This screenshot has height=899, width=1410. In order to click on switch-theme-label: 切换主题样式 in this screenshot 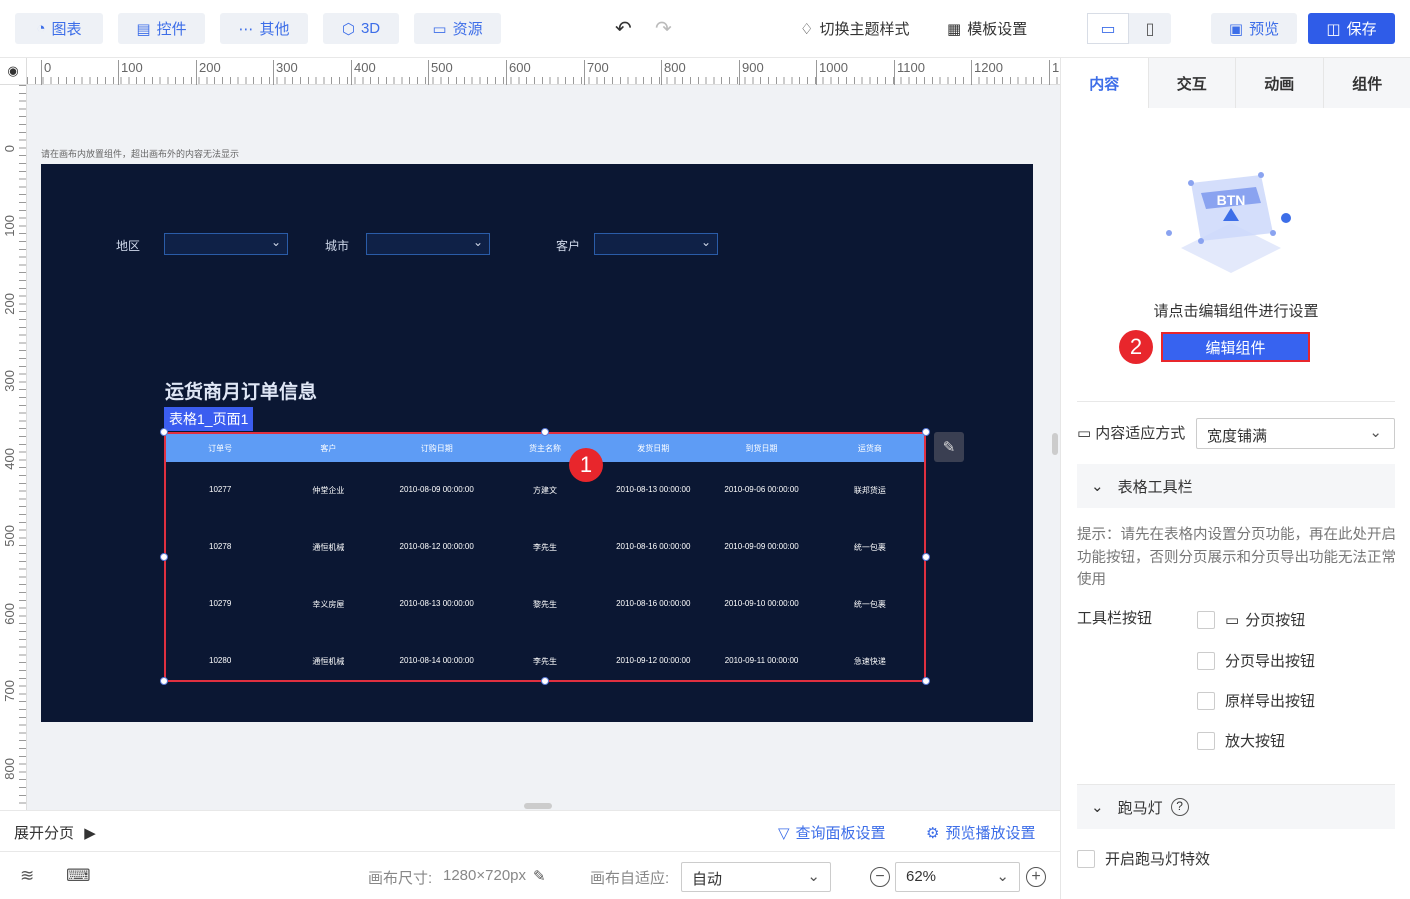, I will do `click(864, 29)`.